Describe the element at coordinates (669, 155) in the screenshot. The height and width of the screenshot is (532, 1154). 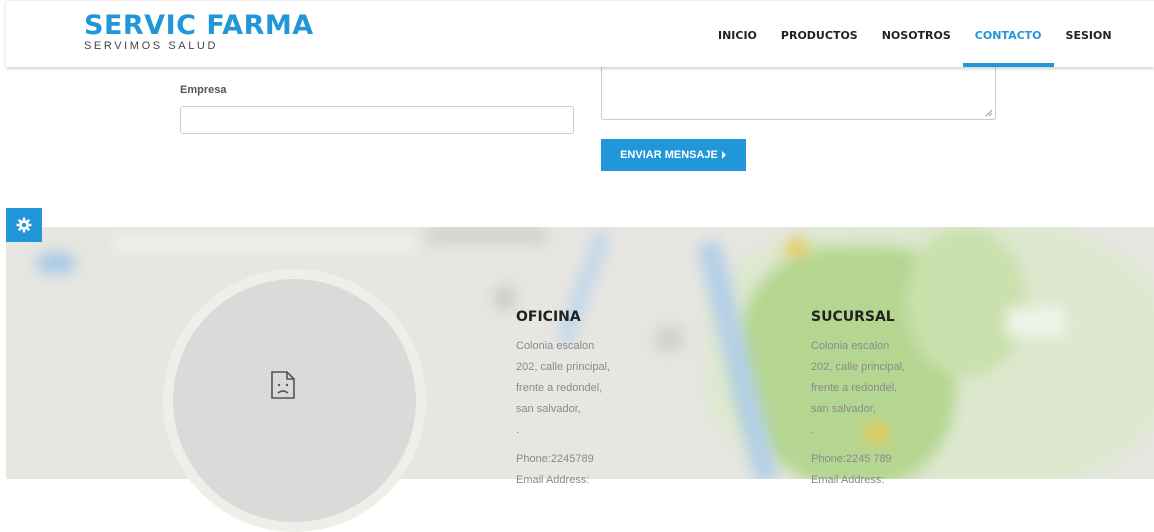
I see `send-message-label: ENVIAR MENSAJE` at that location.